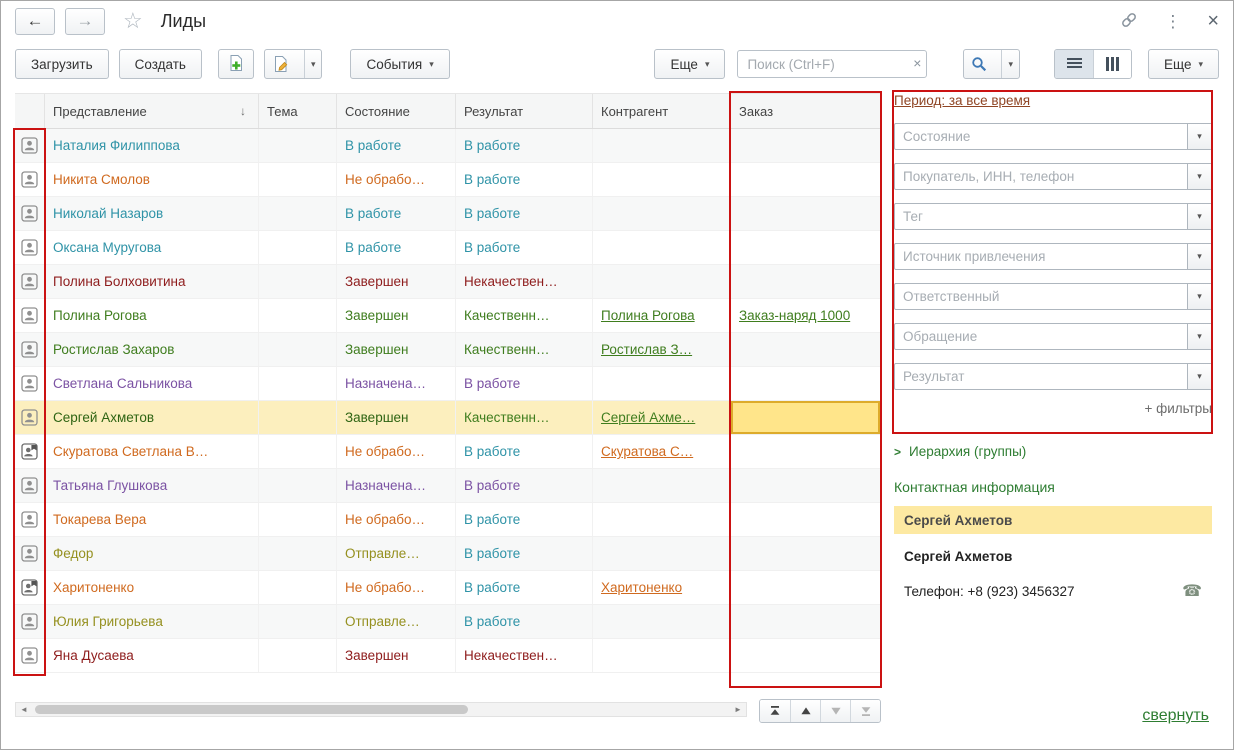 The image size is (1234, 750). I want to click on column-header-order: Заказ, so click(806, 111).